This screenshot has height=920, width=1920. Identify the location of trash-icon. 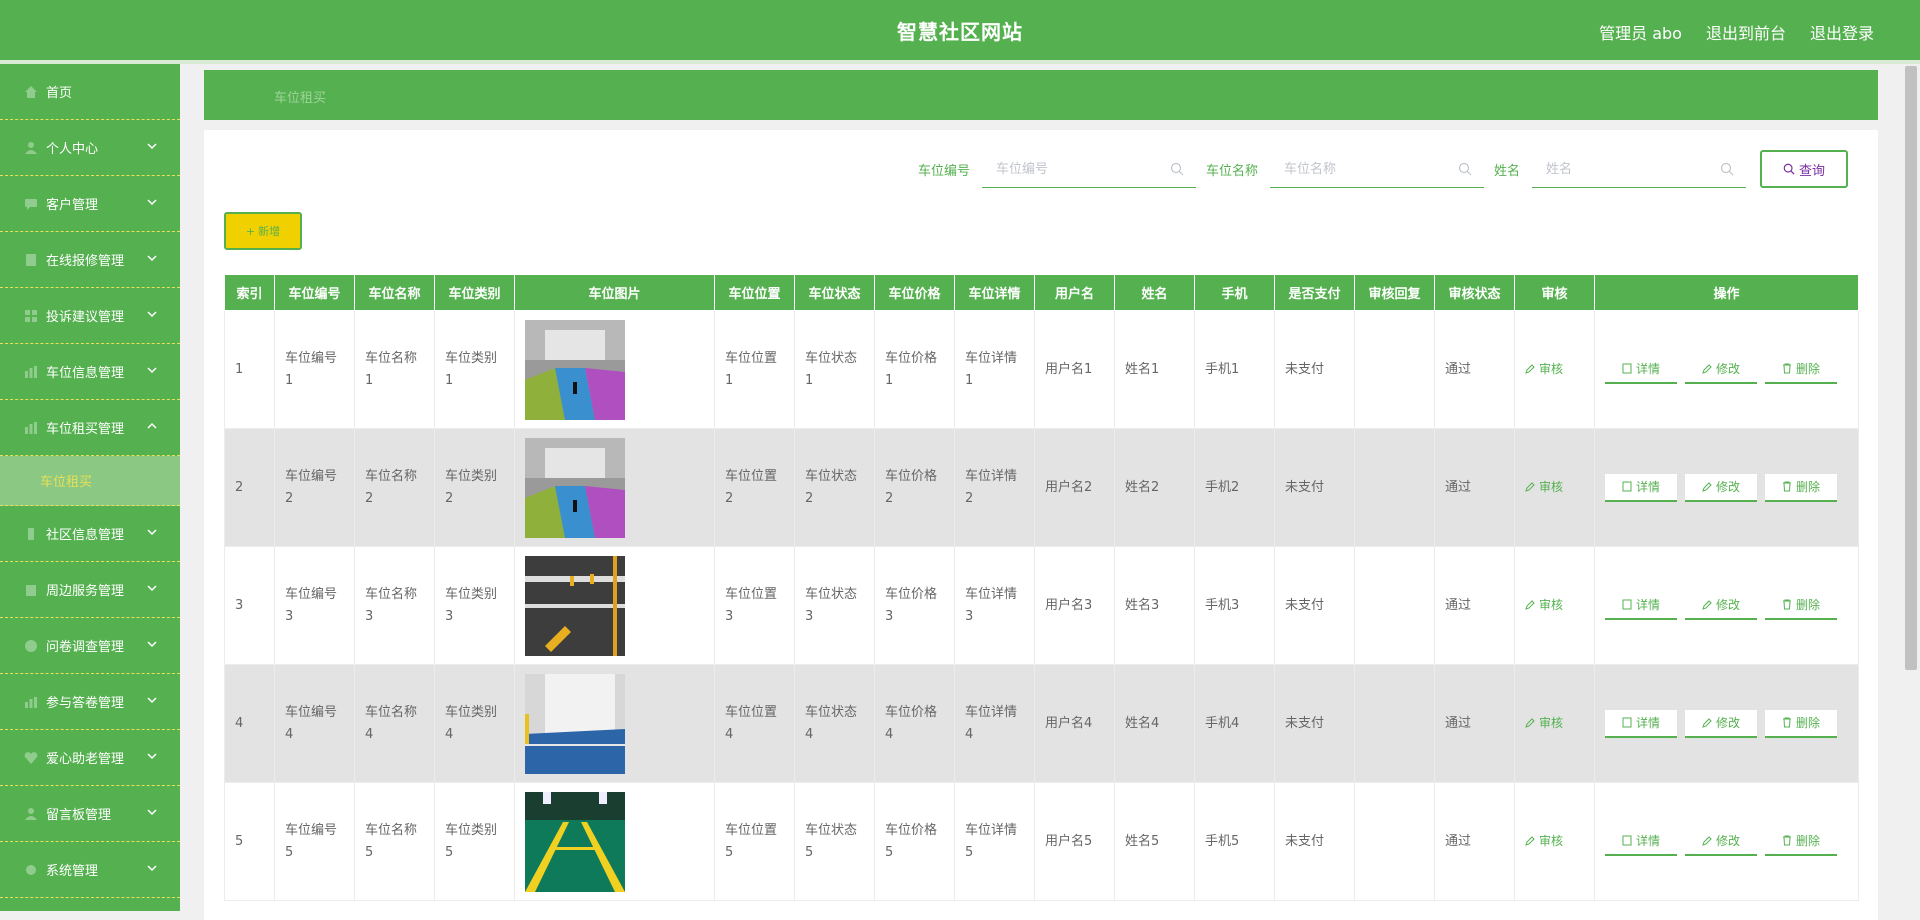
(1786, 722).